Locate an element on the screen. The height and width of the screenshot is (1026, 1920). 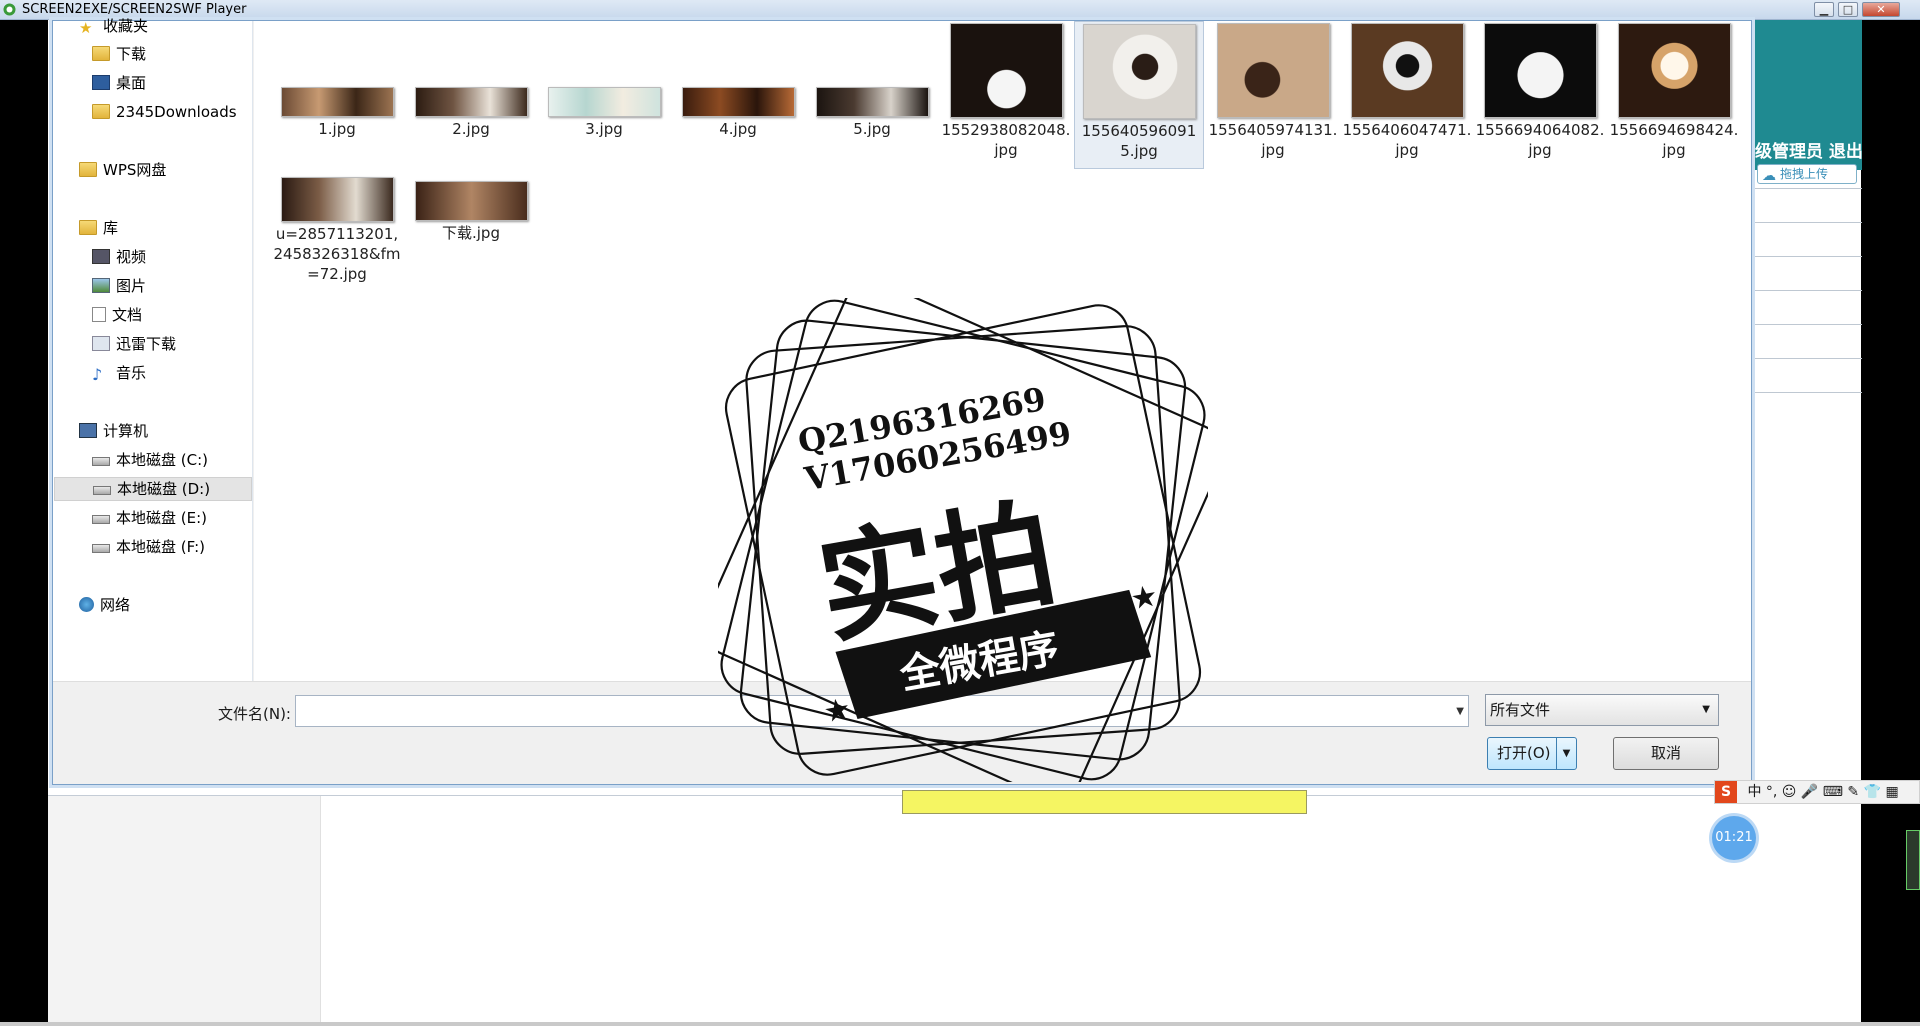
cancel-button: 取消 is located at coordinates (1666, 753).